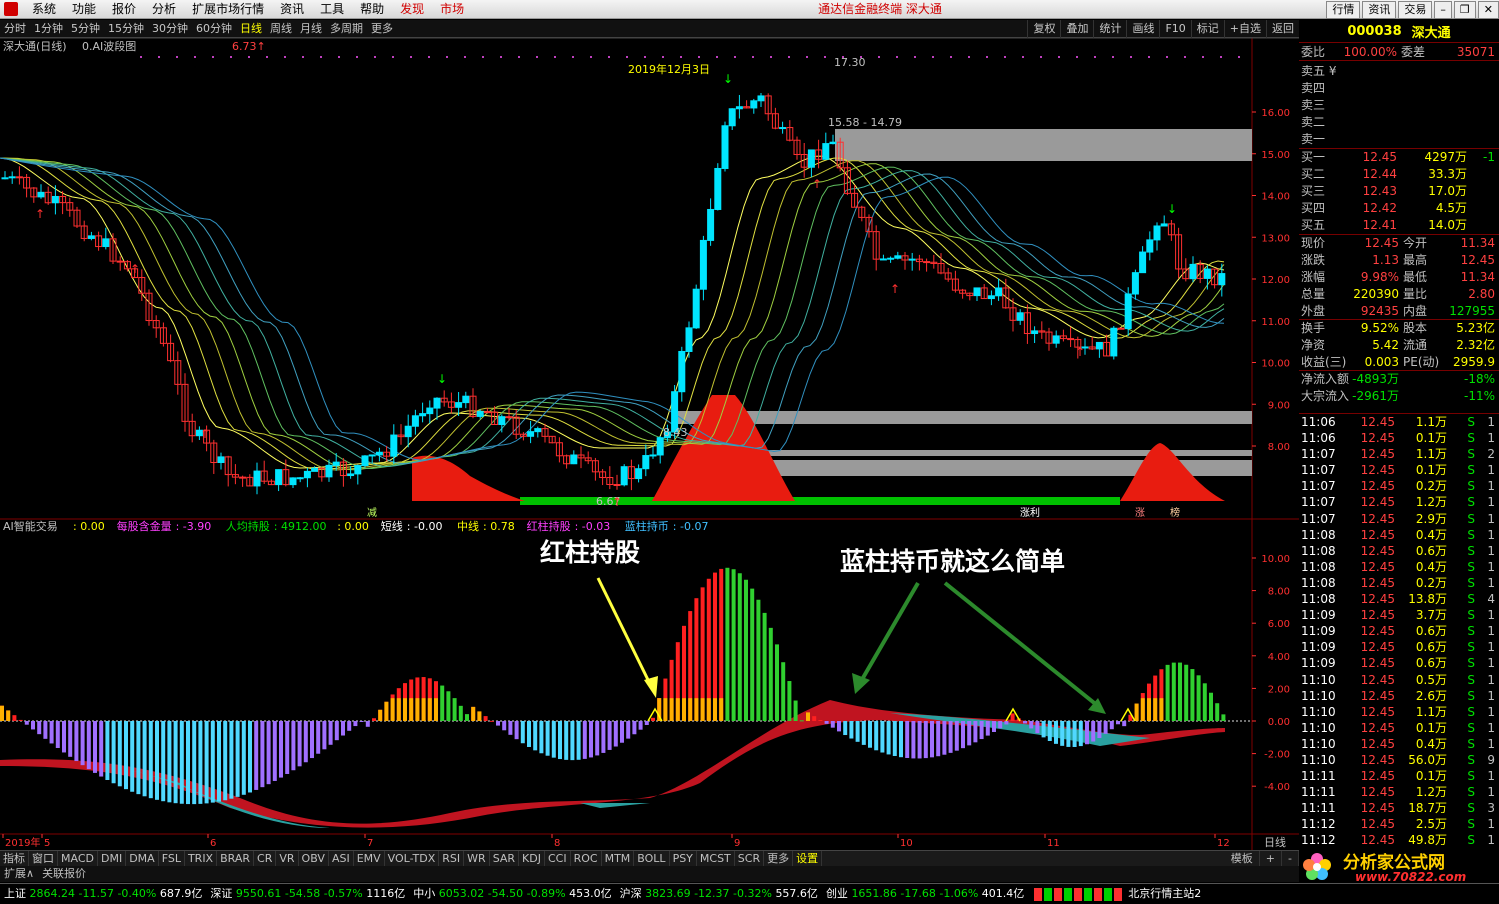 The height and width of the screenshot is (904, 1499). I want to click on buy-volume: 14.0万, so click(1447, 225).